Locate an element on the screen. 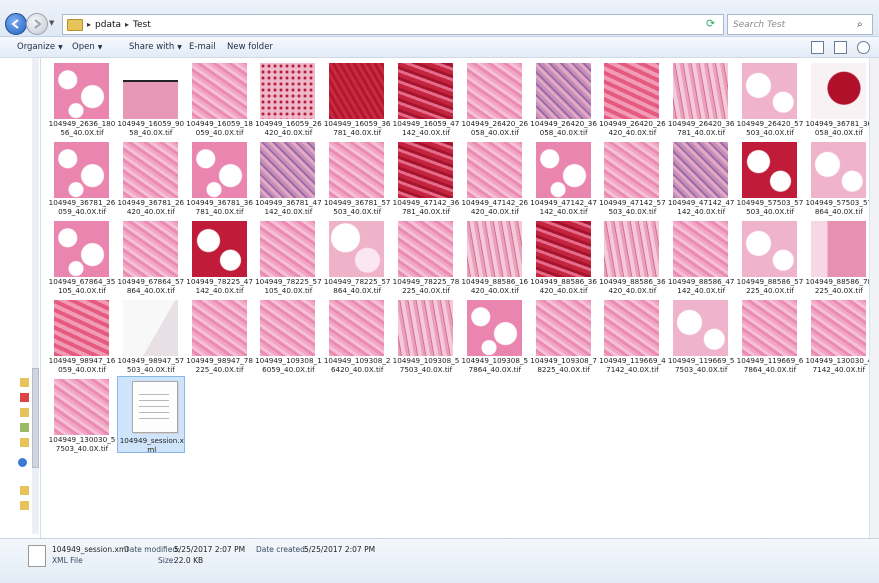 The width and height of the screenshot is (879, 583). scroll-thumb is located at coordinates (35, 418).